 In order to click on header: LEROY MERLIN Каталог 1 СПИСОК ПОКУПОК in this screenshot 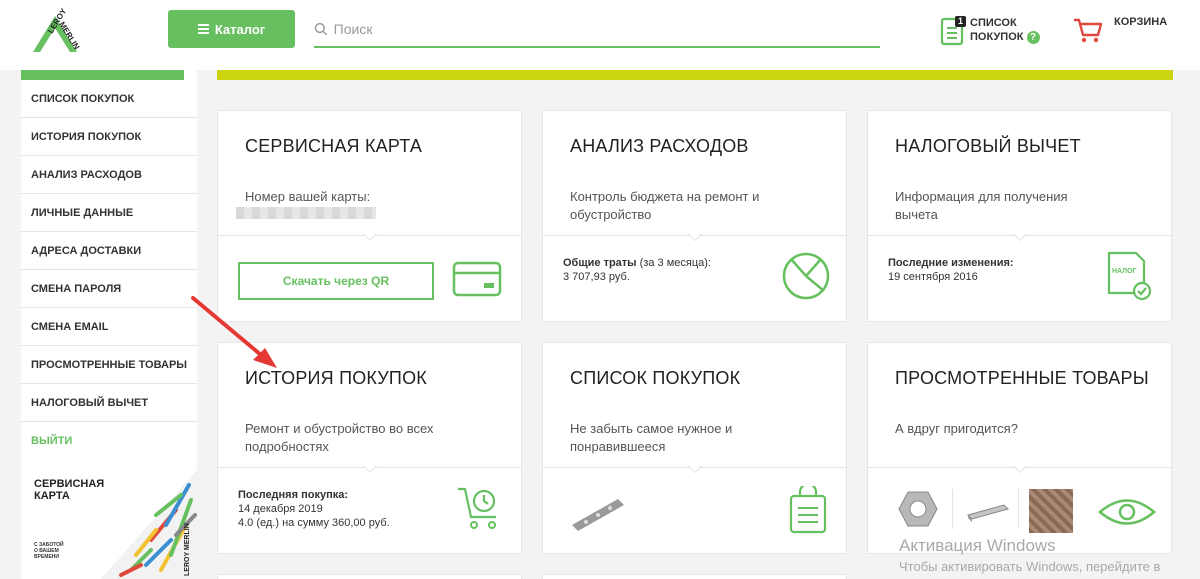, I will do `click(600, 35)`.